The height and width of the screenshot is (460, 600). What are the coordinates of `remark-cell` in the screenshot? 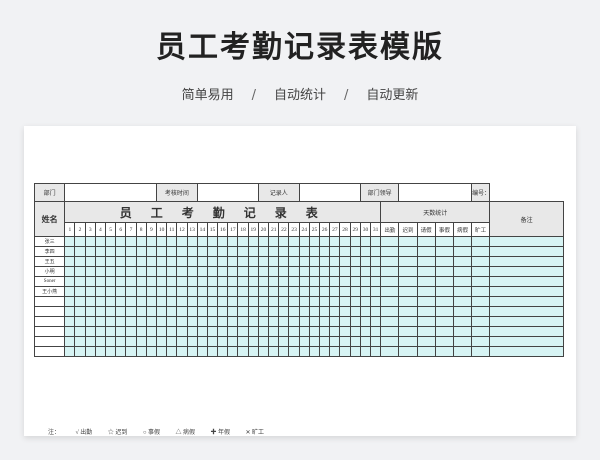 It's located at (526, 281).